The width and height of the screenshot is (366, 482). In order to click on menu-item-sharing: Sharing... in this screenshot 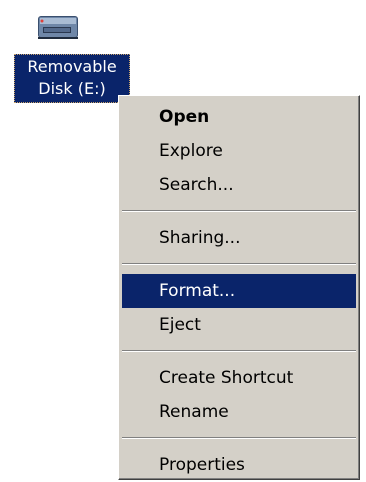, I will do `click(239, 238)`.